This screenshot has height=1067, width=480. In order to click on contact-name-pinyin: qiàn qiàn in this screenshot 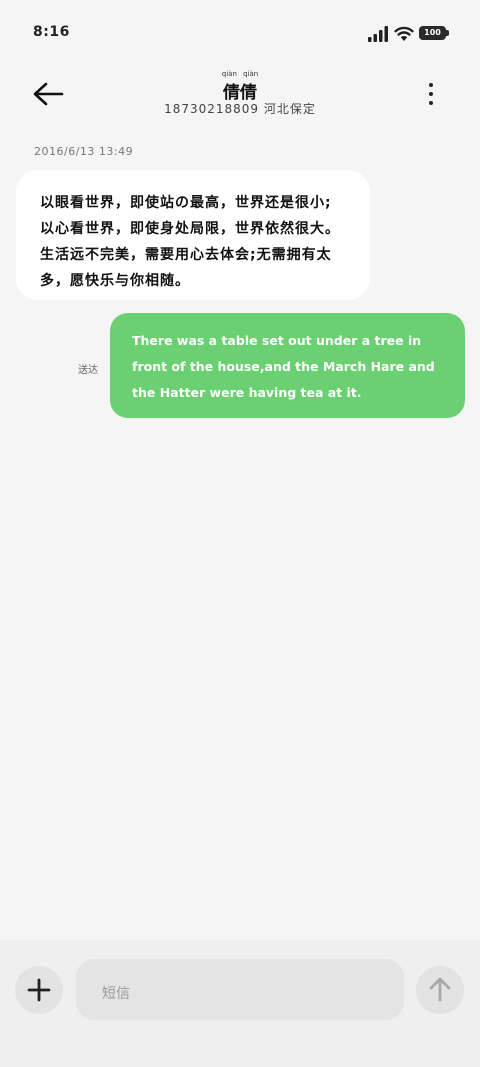, I will do `click(240, 74)`.